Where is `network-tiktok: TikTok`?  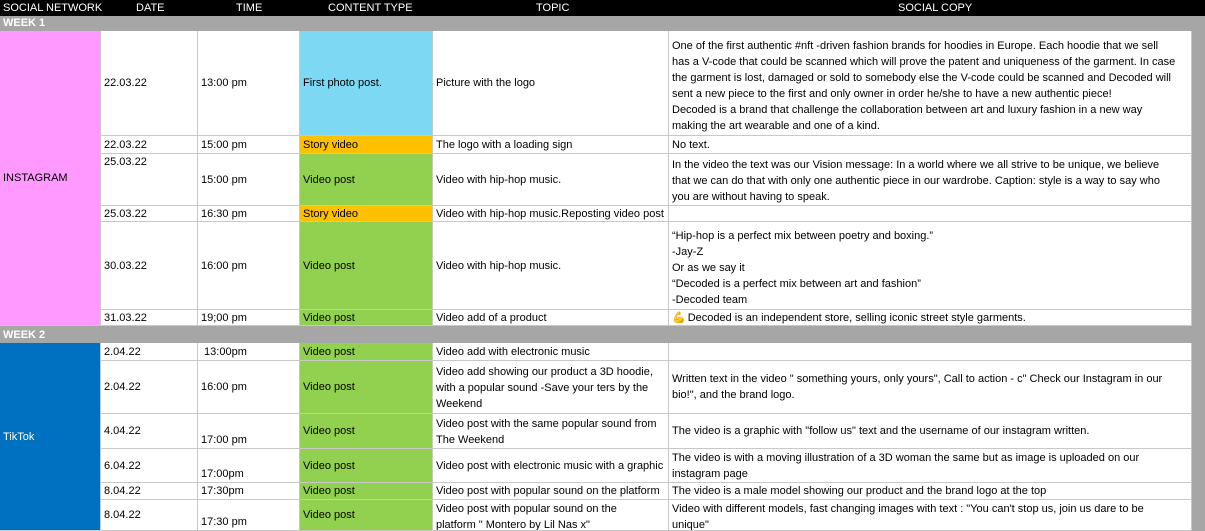
network-tiktok: TikTok is located at coordinates (50, 437).